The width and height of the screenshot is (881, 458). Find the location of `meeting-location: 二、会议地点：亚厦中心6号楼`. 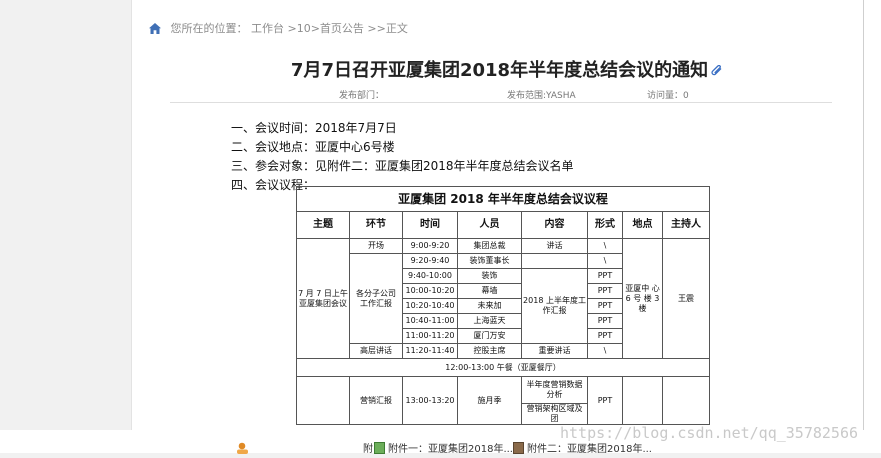

meeting-location: 二、会议地点：亚厦中心6号楼 is located at coordinates (313, 147).